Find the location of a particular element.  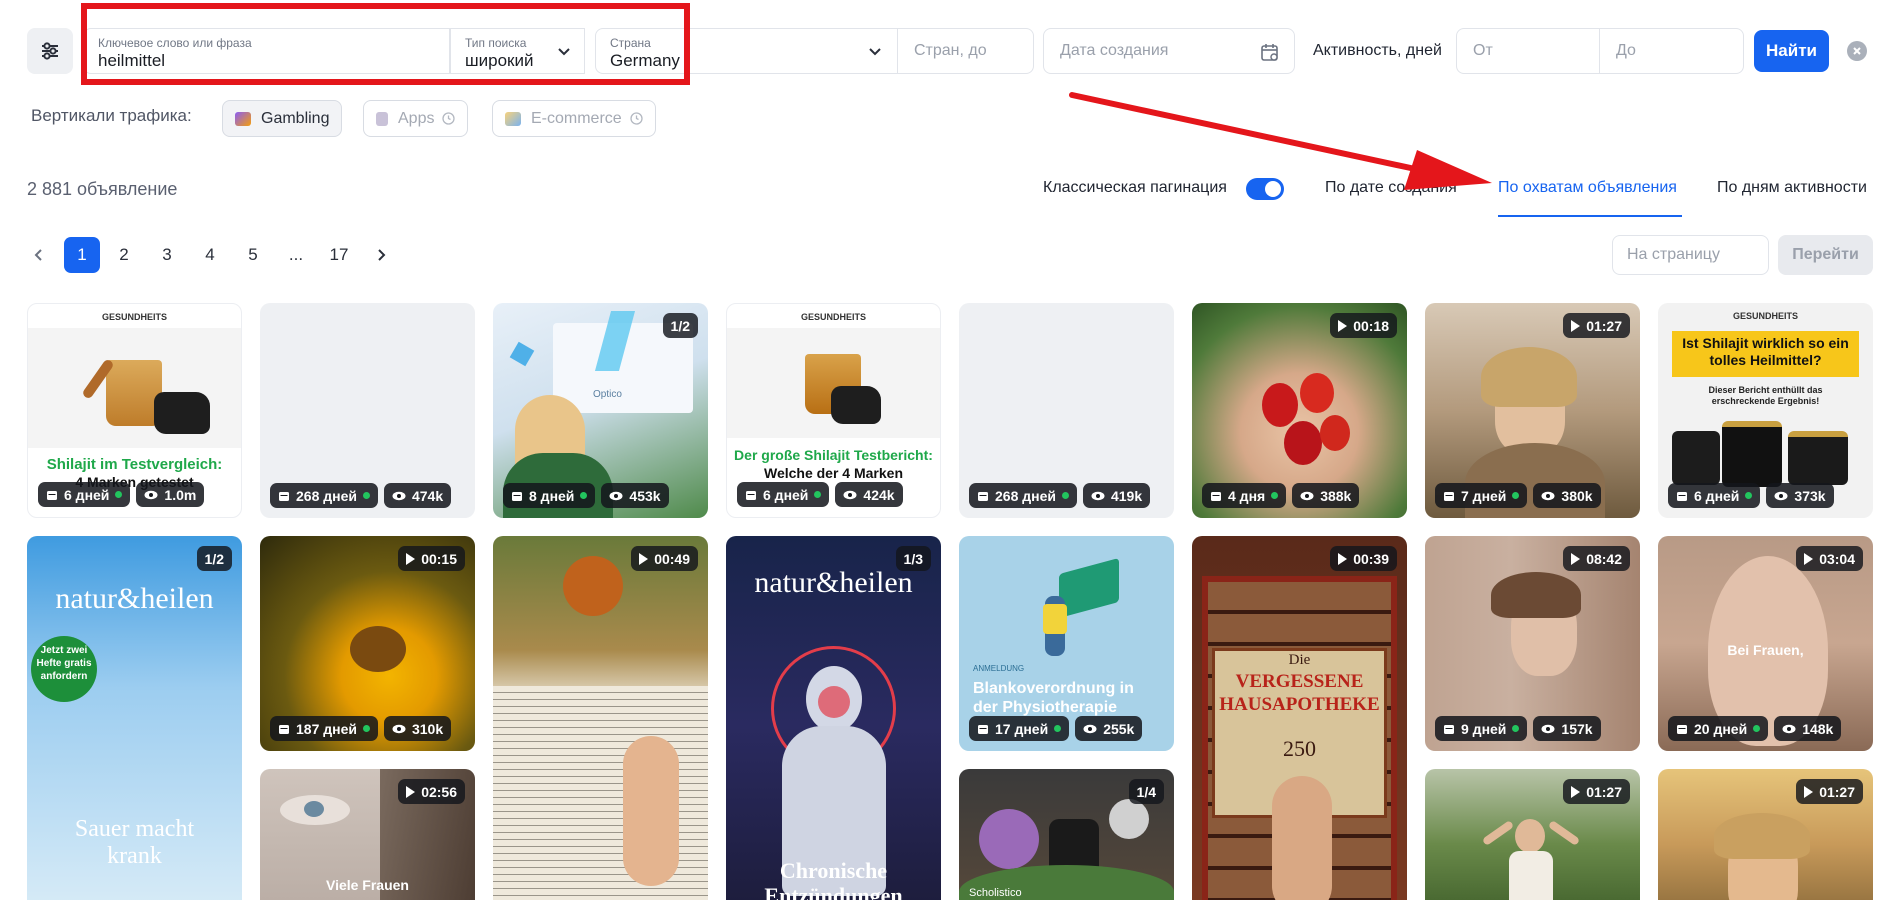

video-duration-badge: 03:04 is located at coordinates (1829, 558).